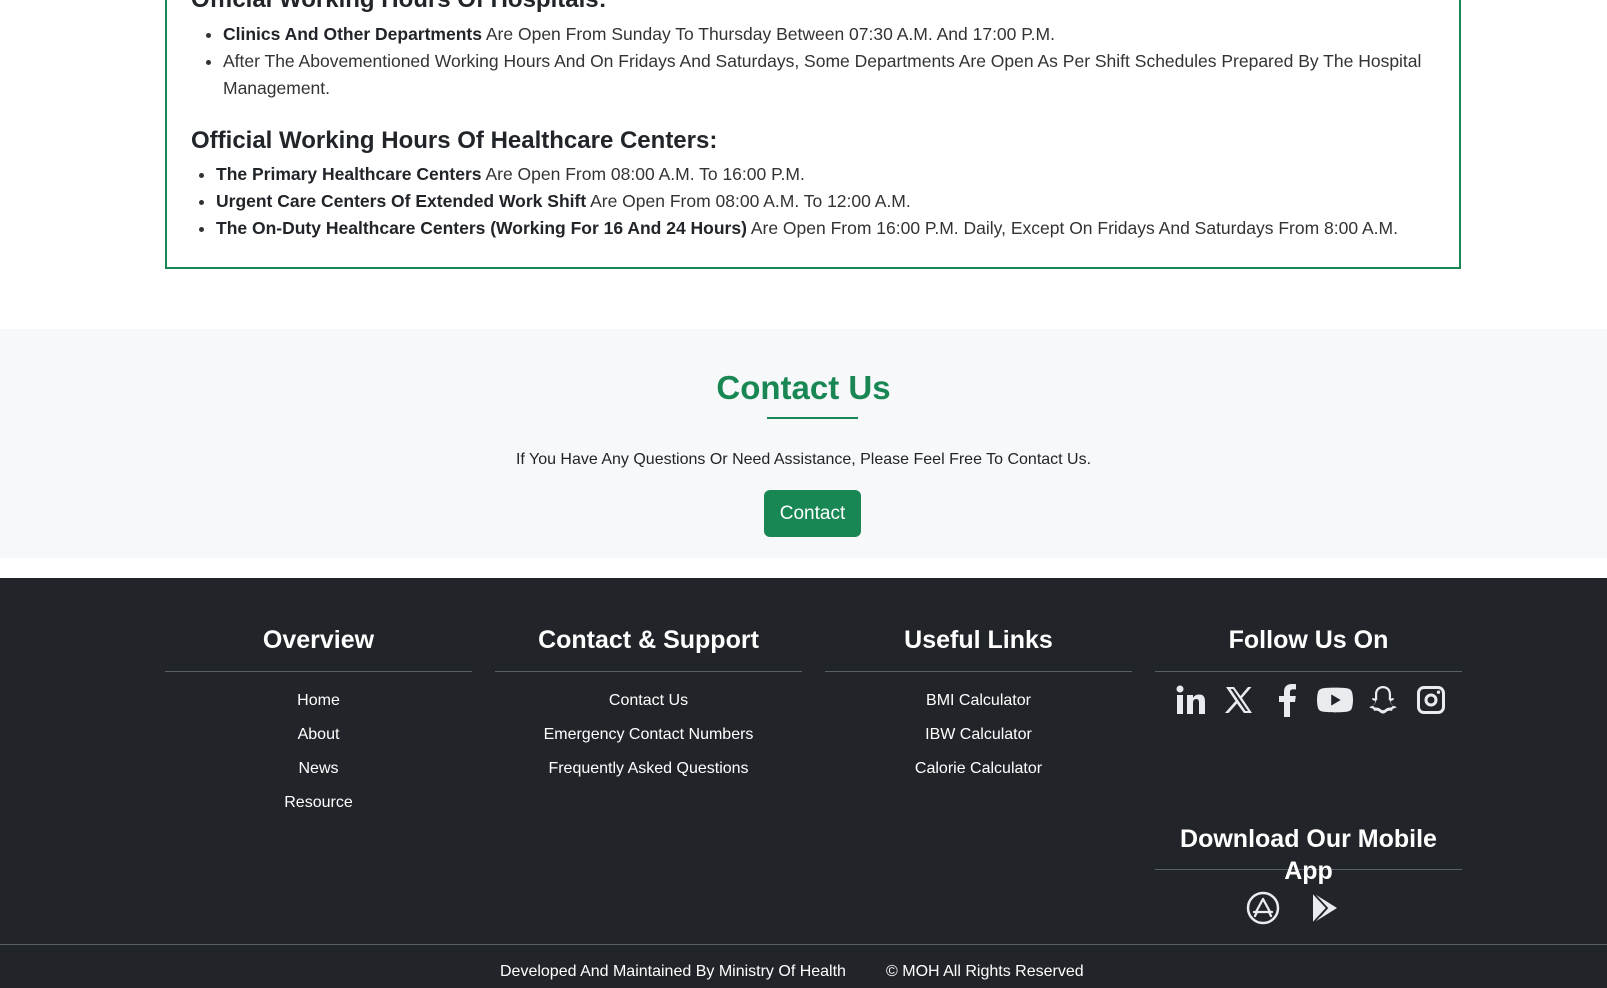 This screenshot has height=988, width=1607. I want to click on x-twitter-icon, so click(1239, 700).